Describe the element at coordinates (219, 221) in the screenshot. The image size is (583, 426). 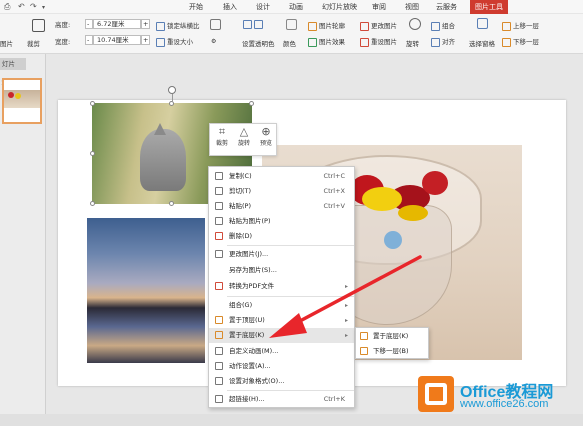
I see `paste-picture-icon` at that location.